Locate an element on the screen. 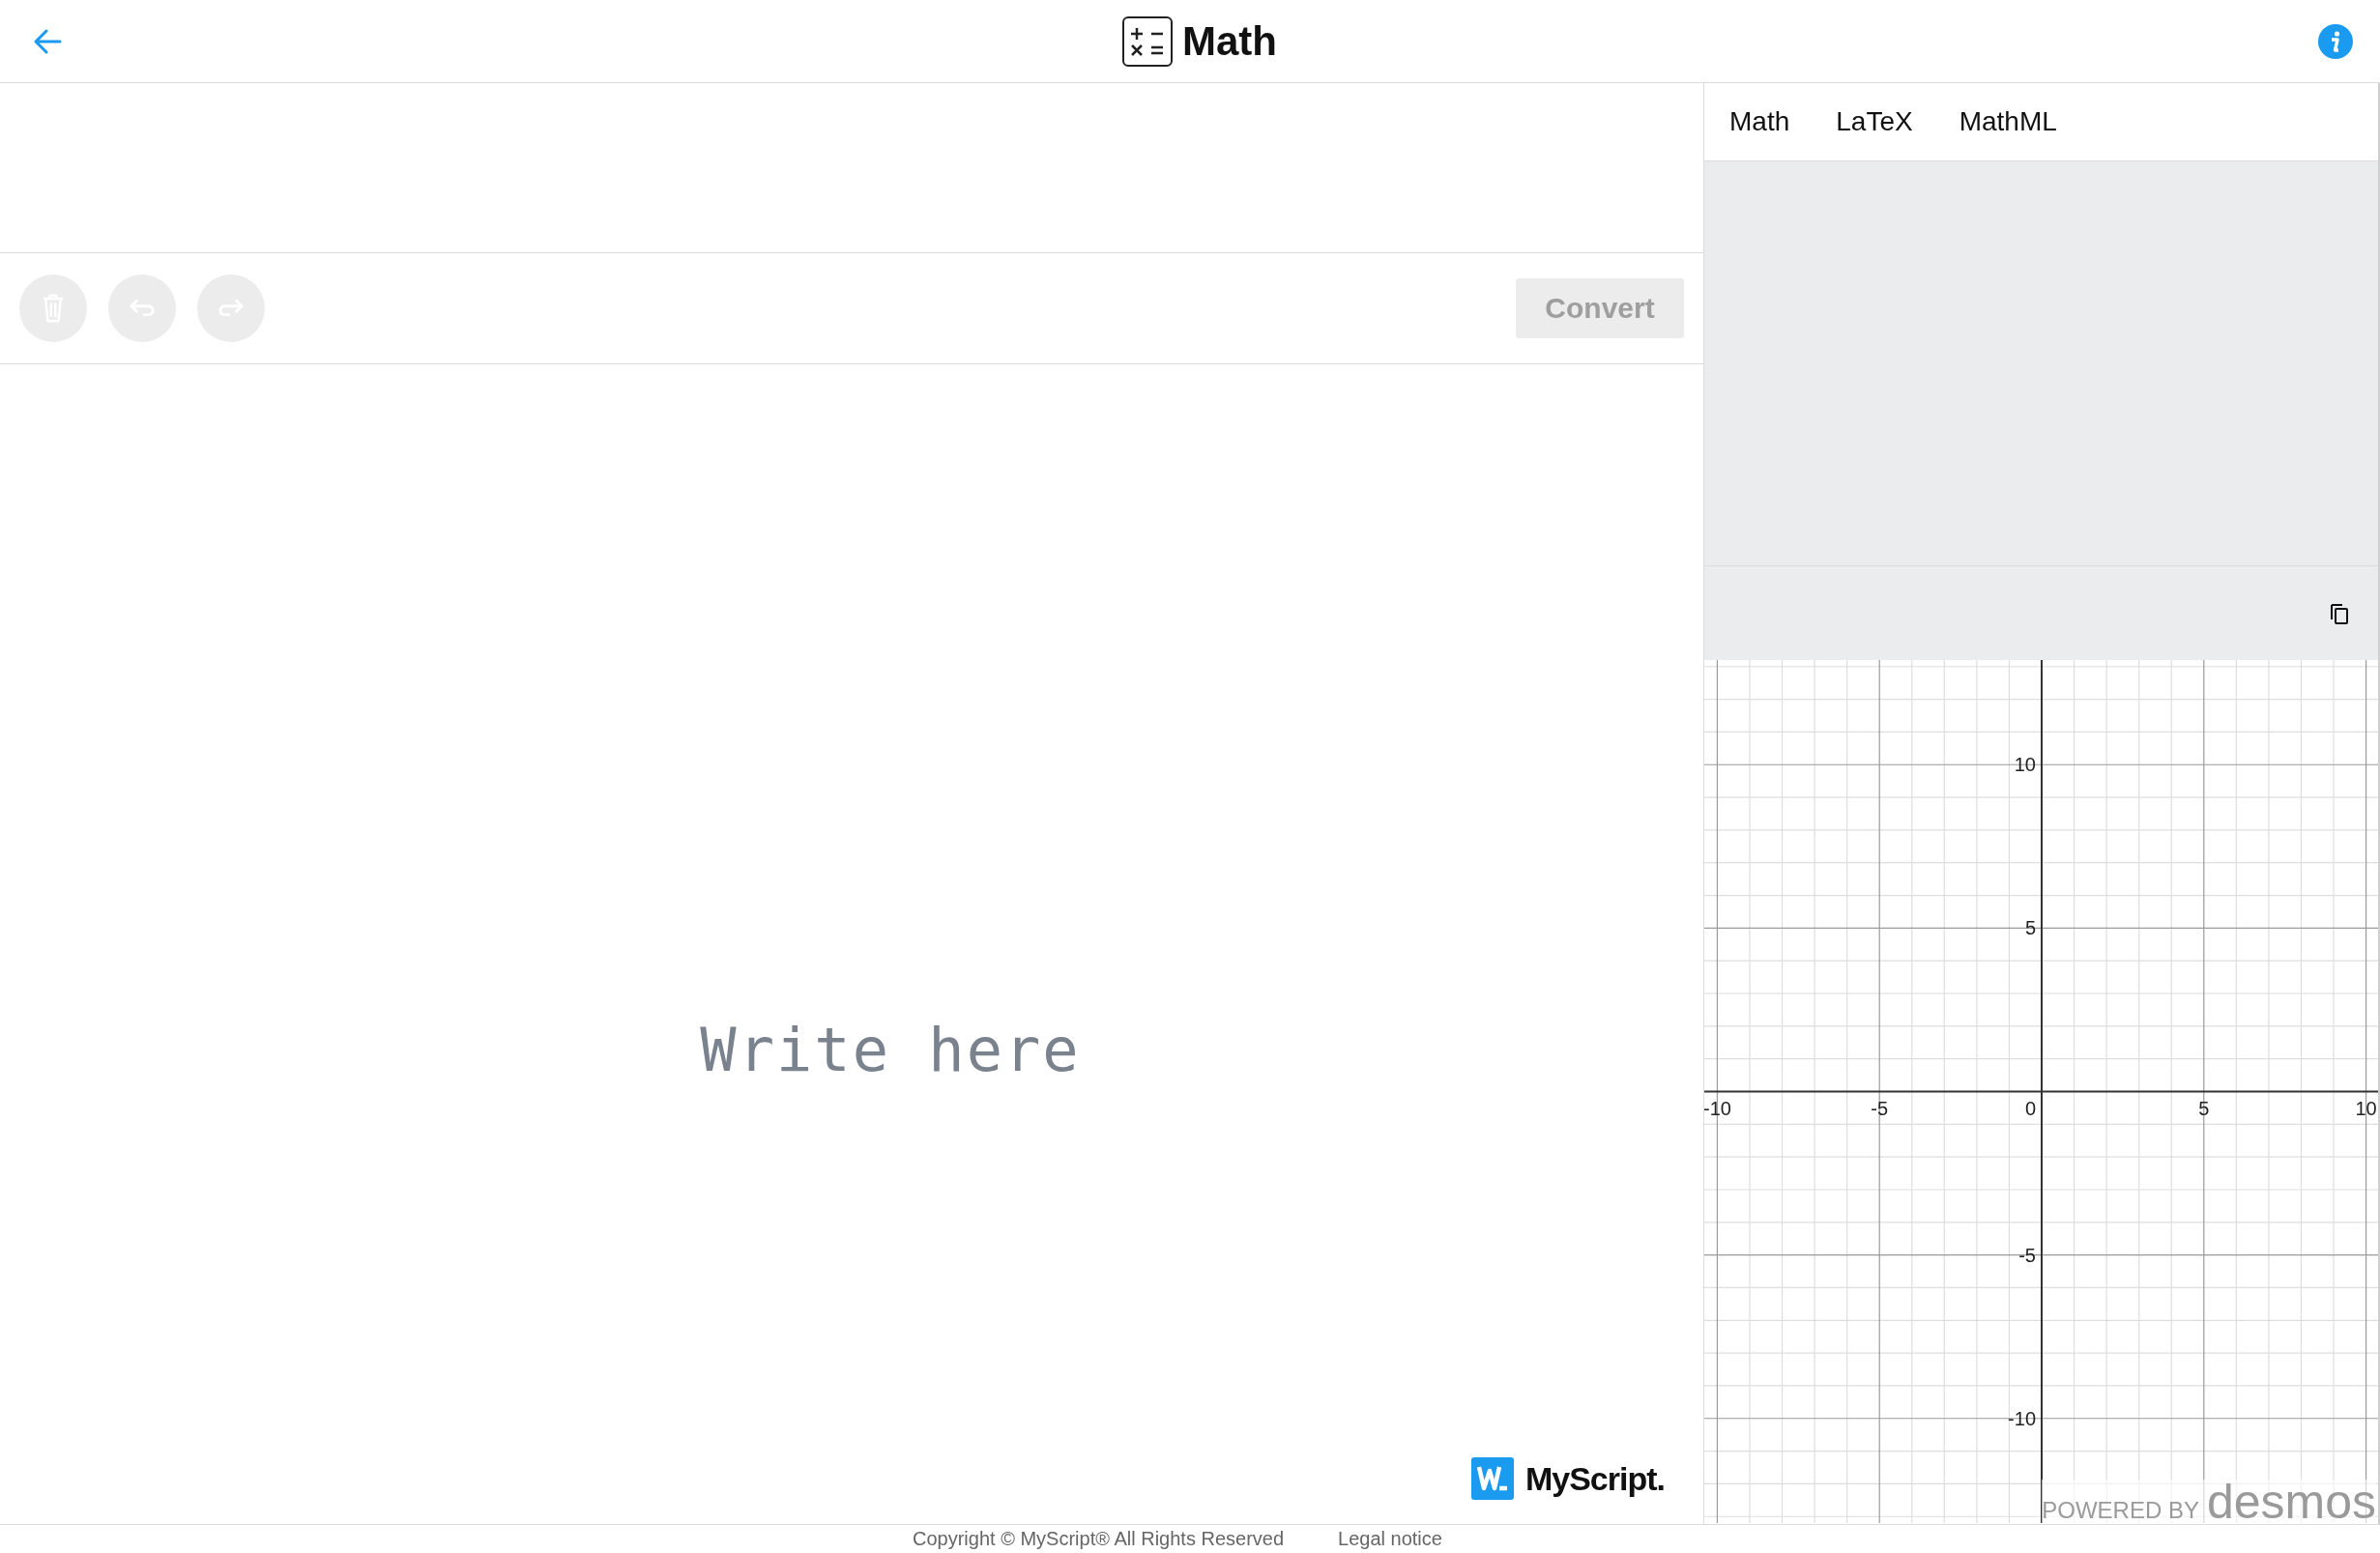 This screenshot has height=1553, width=2380. x-tick-label: -5 is located at coordinates (1880, 1108).